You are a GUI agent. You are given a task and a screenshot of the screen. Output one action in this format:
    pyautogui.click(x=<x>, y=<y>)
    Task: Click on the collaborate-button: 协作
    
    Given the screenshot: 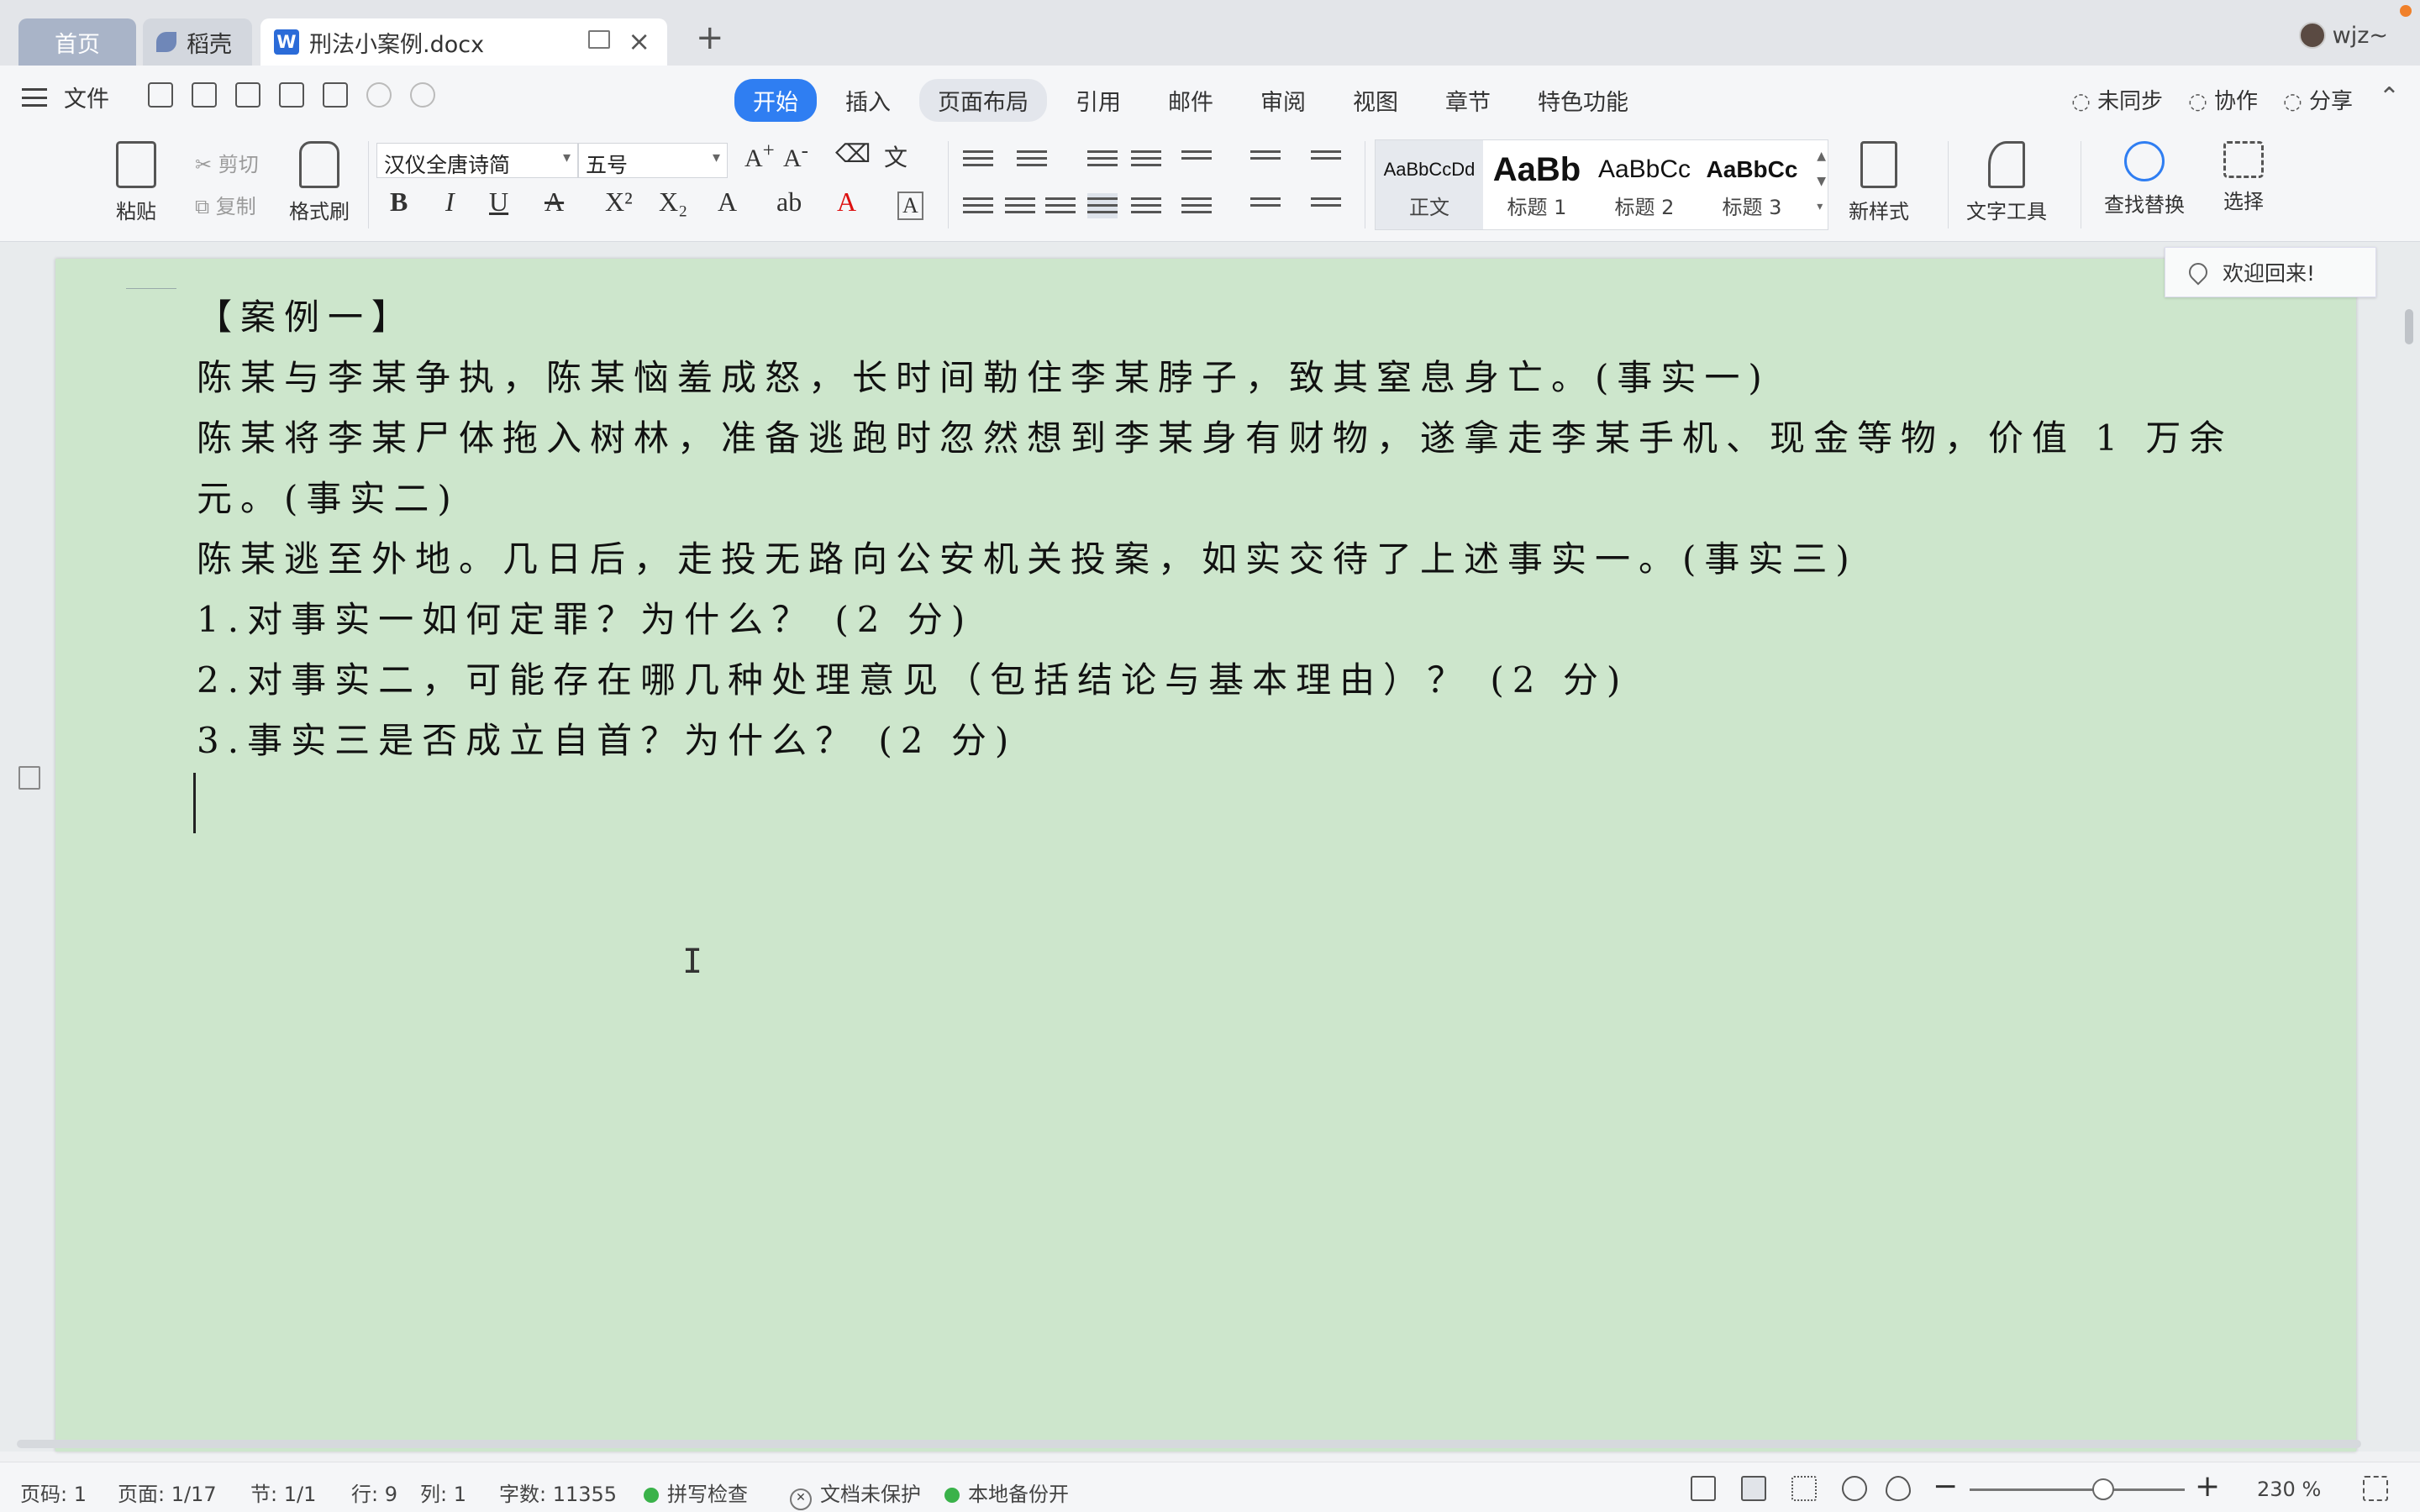 What is the action you would take?
    pyautogui.click(x=2223, y=99)
    